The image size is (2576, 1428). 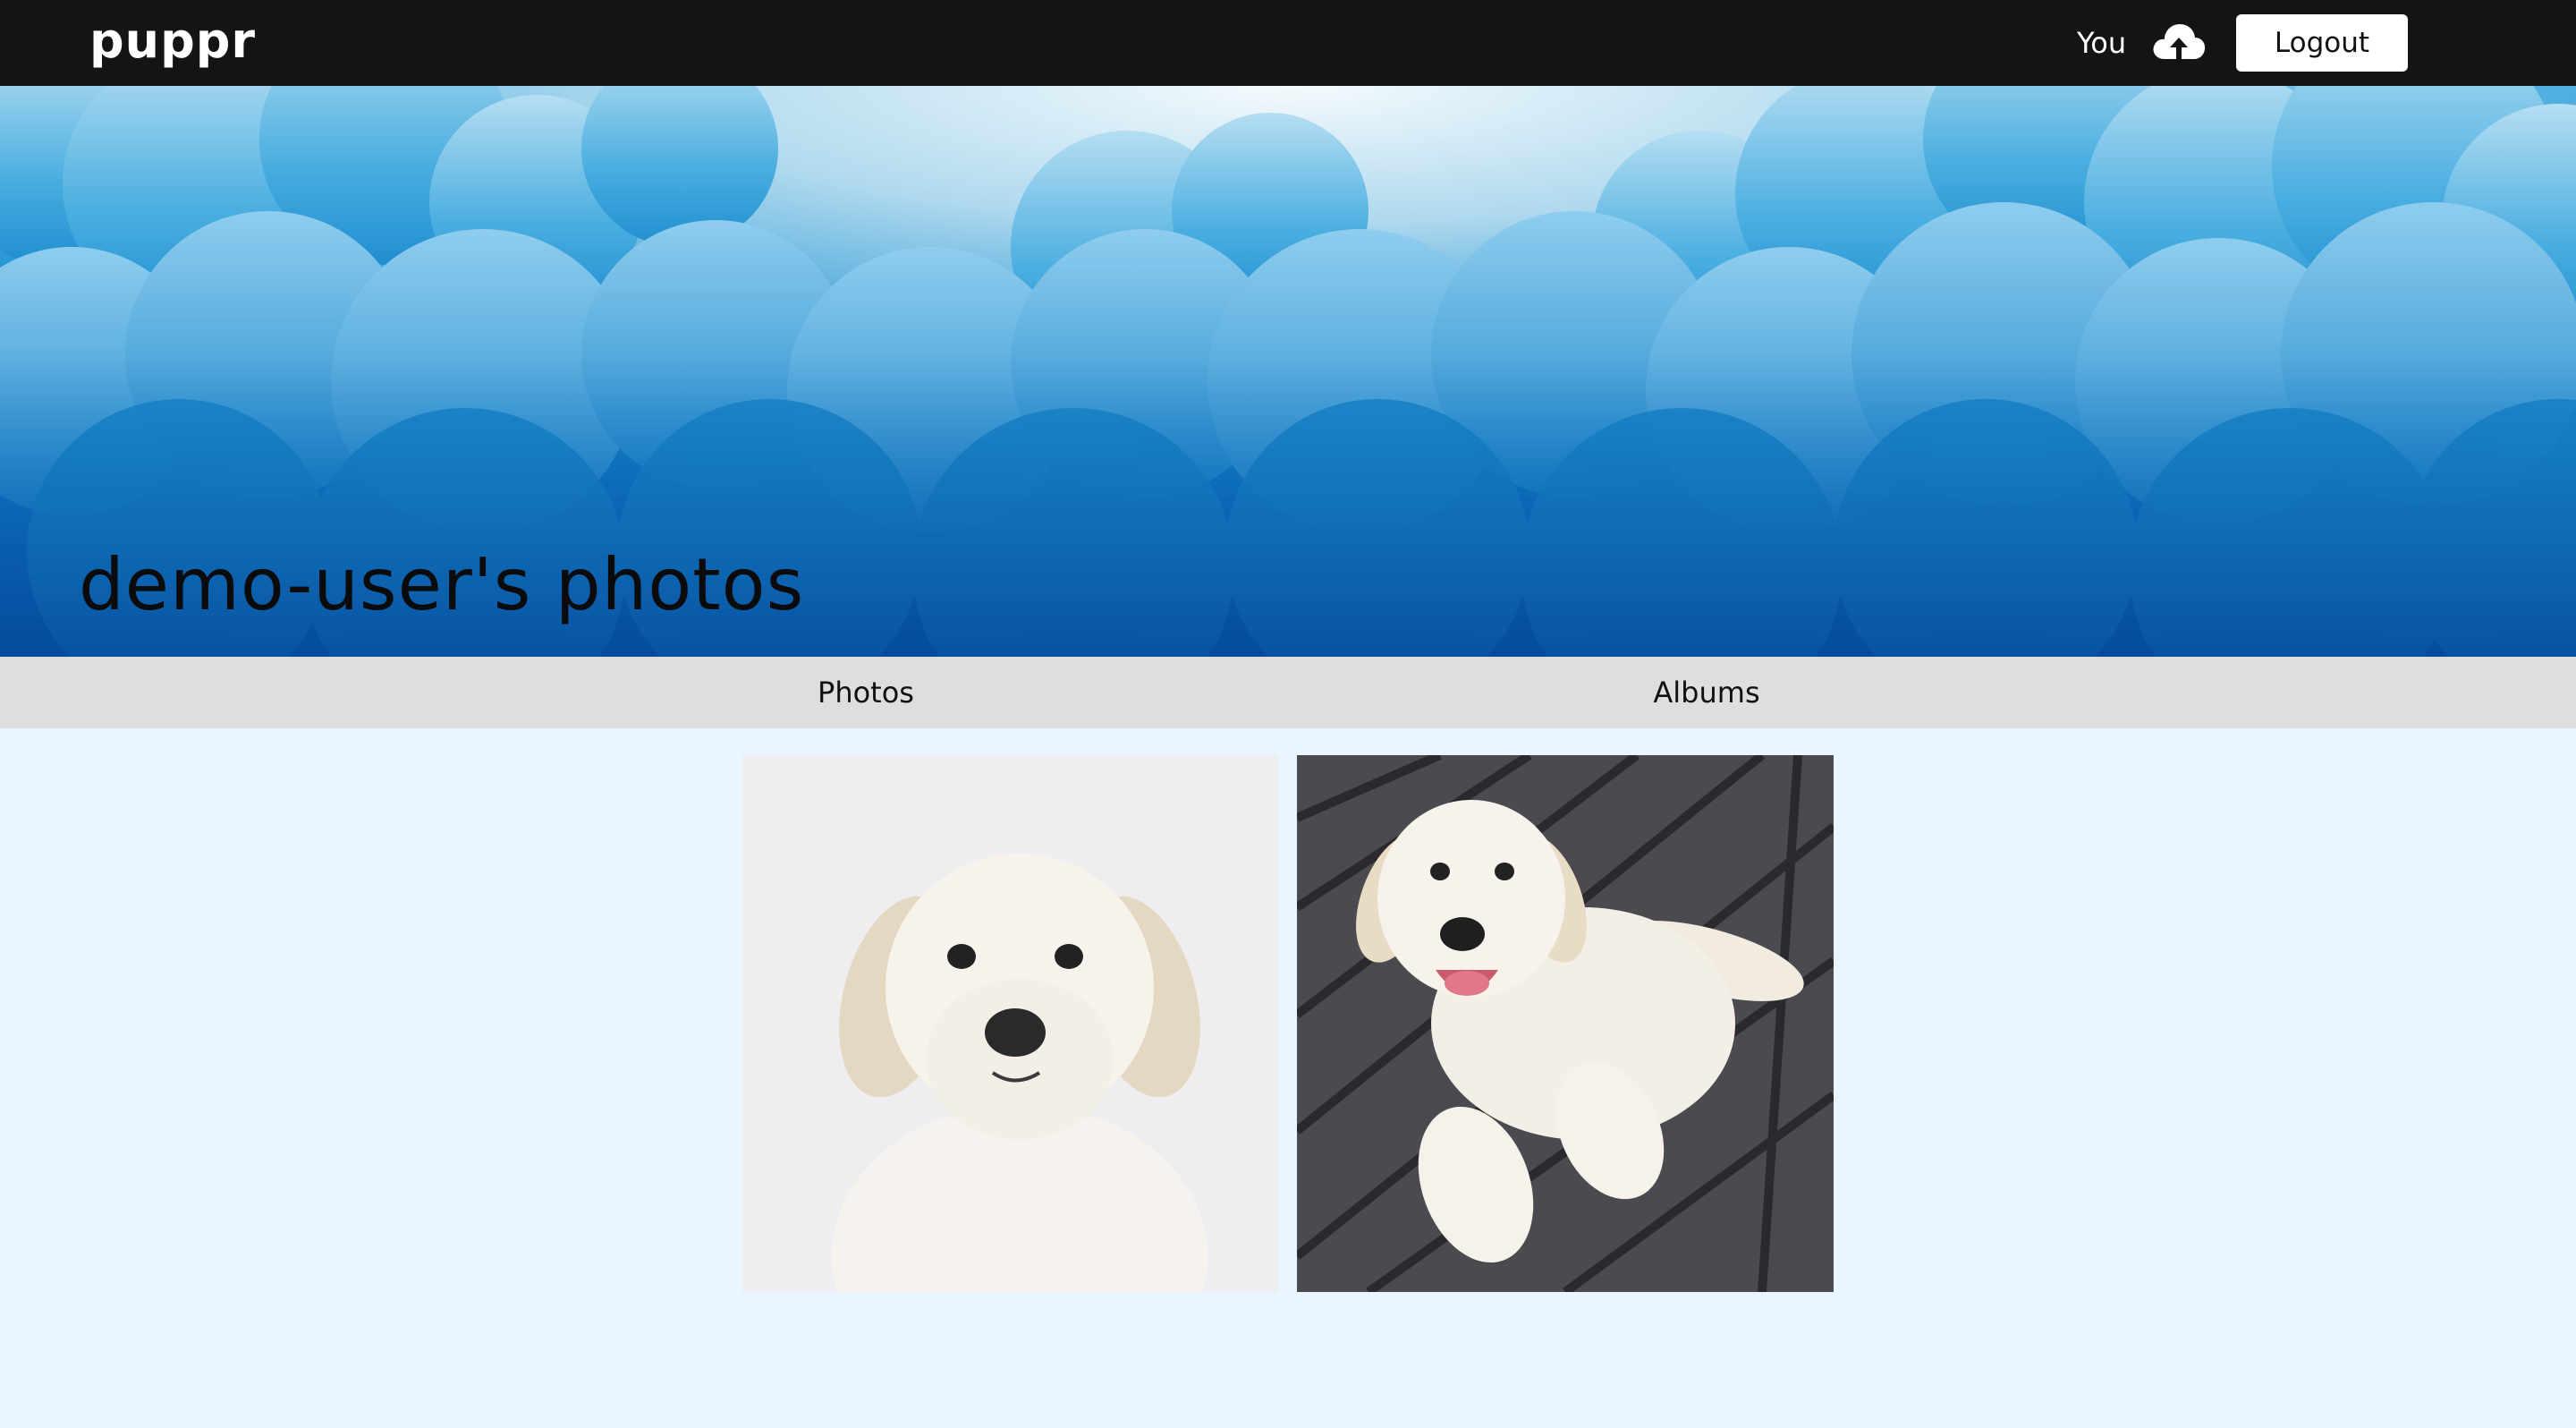 I want to click on nav-you-link: You, so click(x=2101, y=43).